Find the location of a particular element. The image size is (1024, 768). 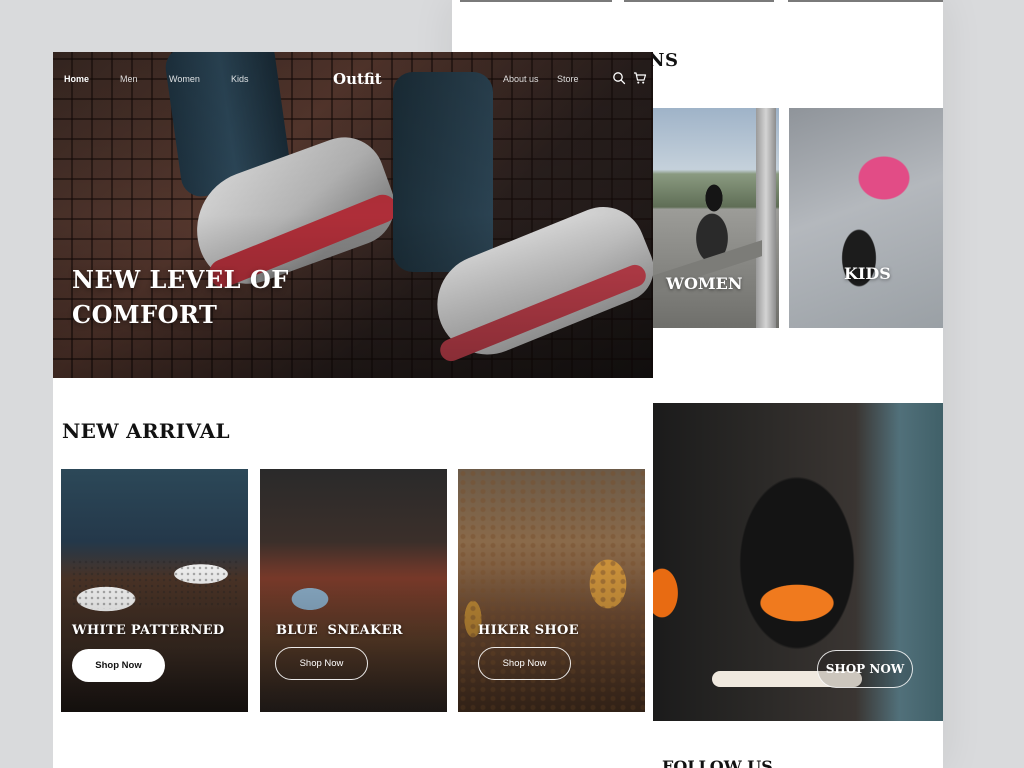

category-label: WOMEN is located at coordinates (704, 283).